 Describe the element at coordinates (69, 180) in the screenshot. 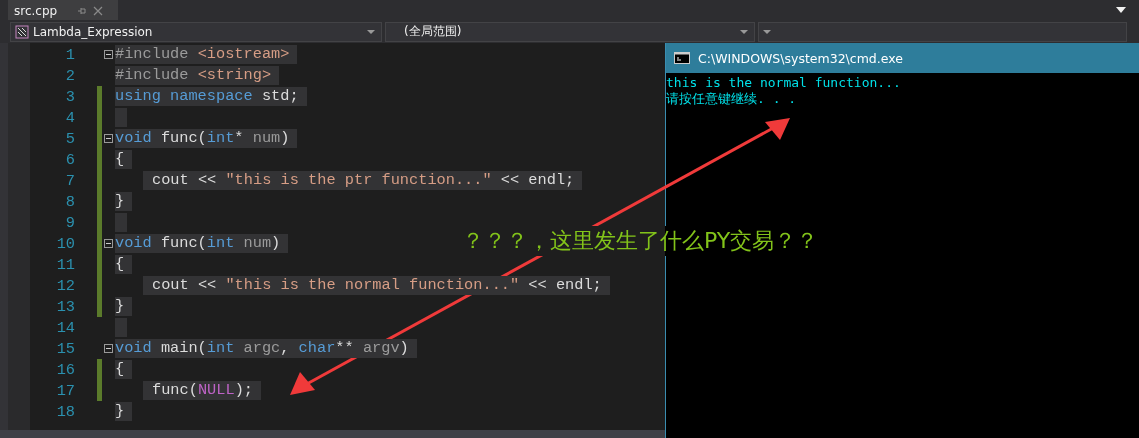

I see `line-number: 7` at that location.